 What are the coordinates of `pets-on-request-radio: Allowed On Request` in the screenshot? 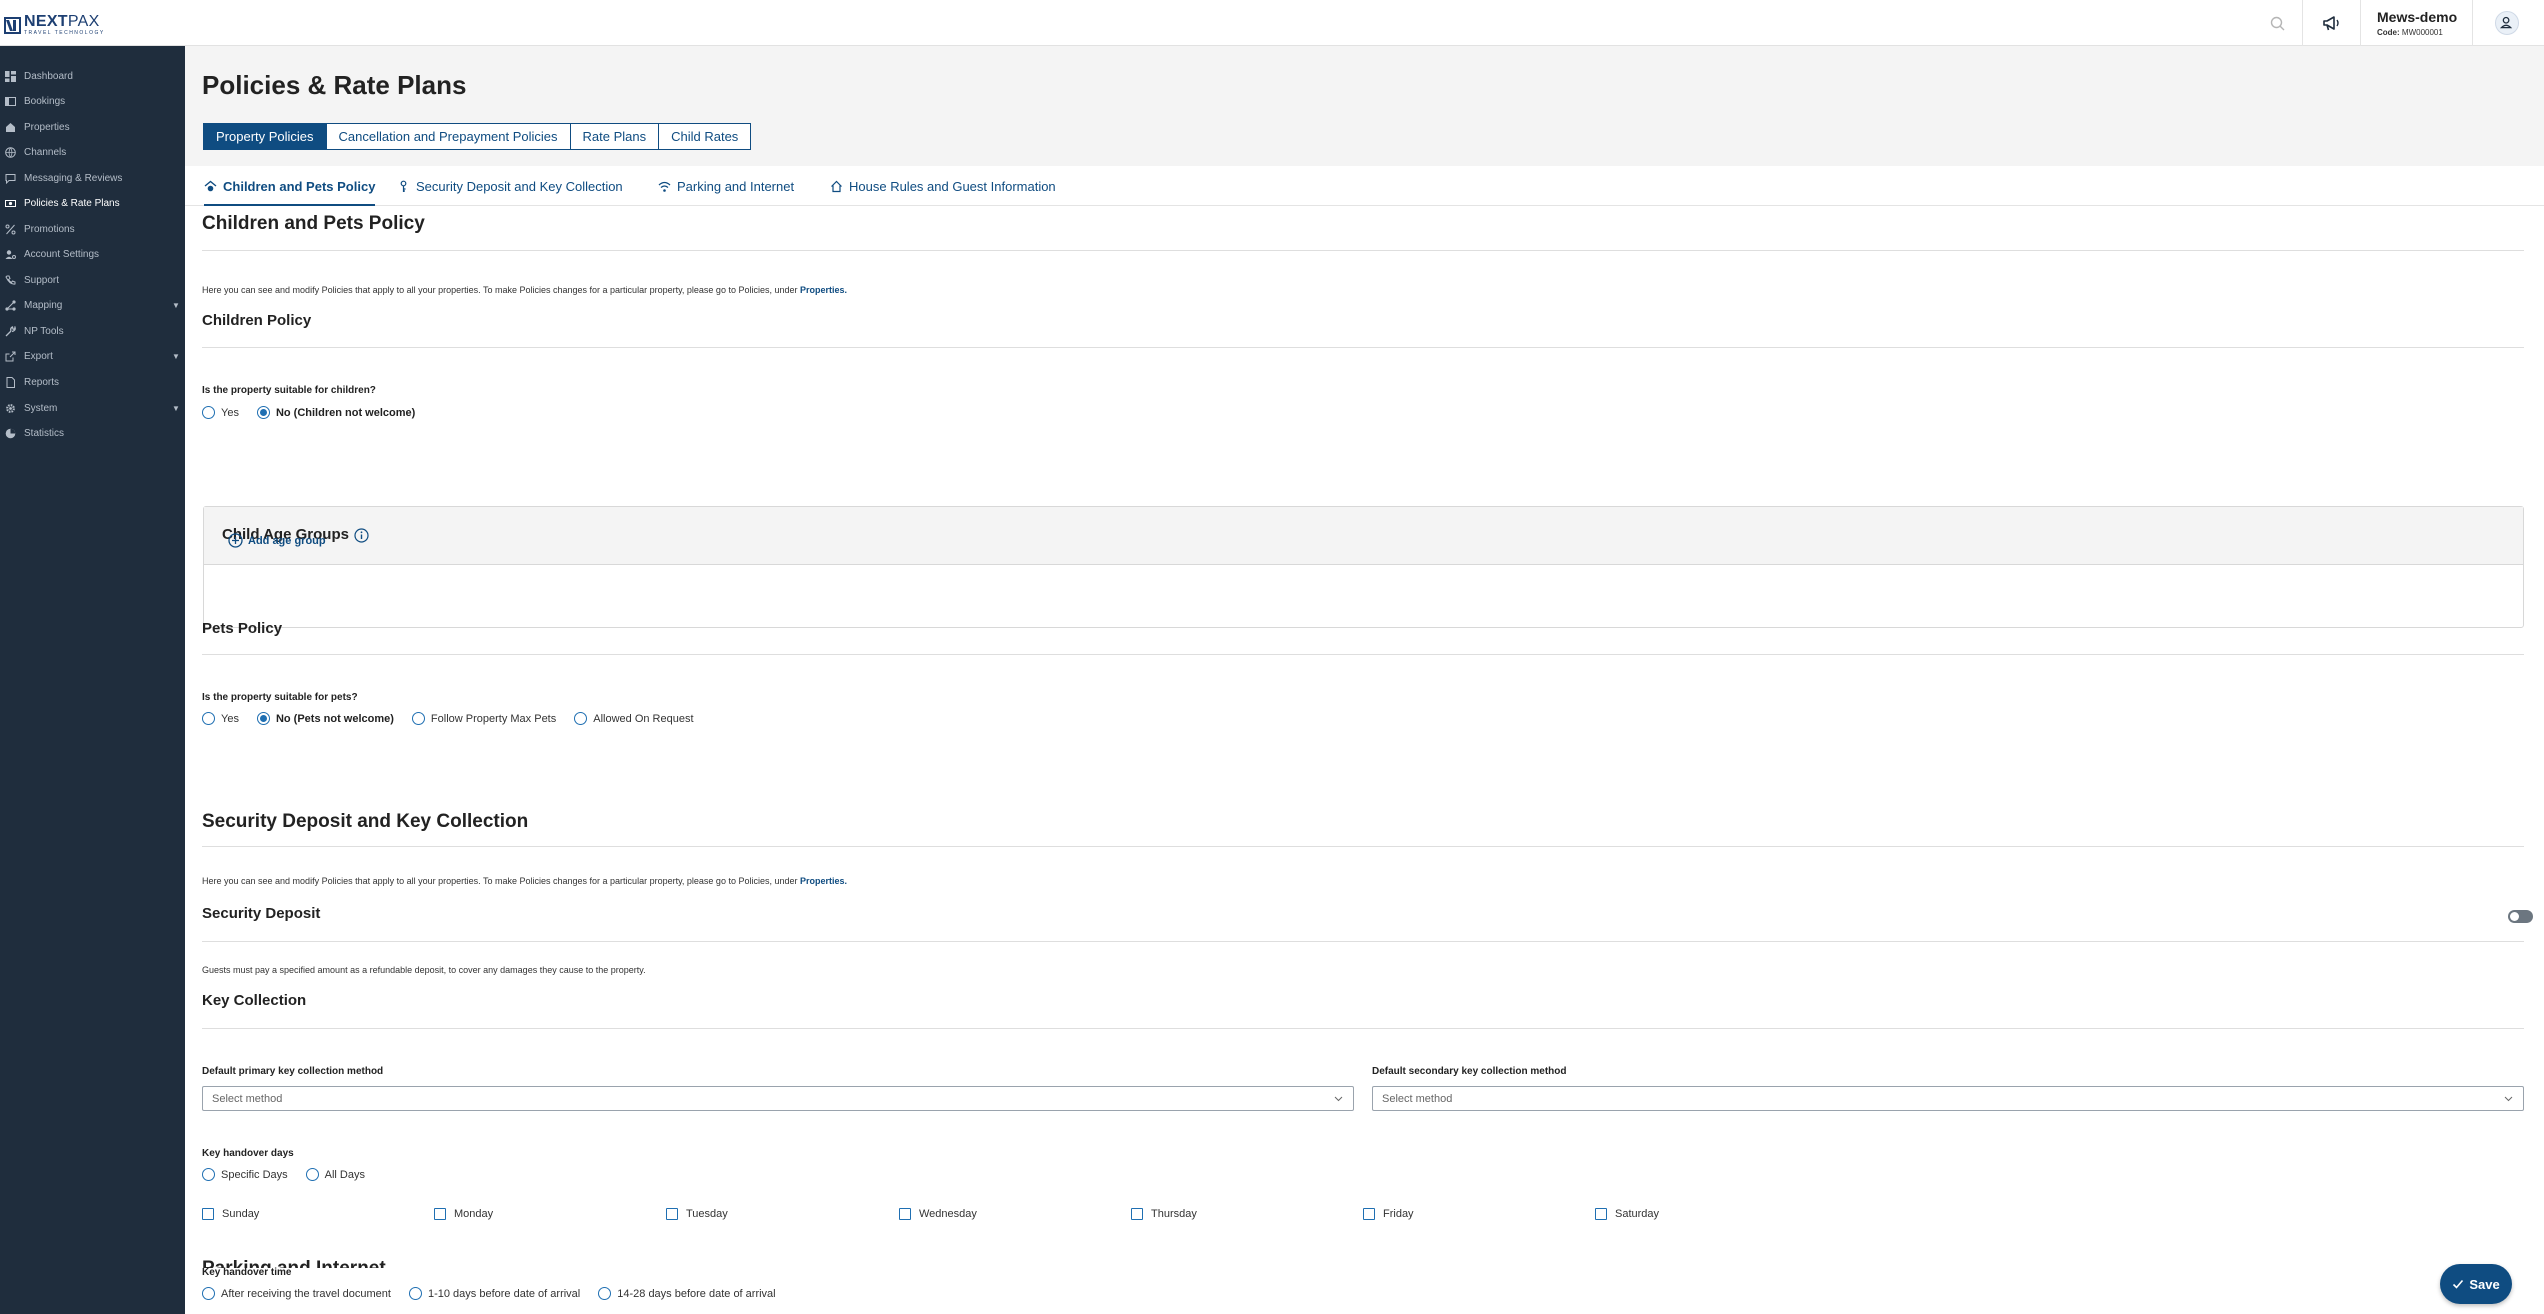 It's located at (634, 718).